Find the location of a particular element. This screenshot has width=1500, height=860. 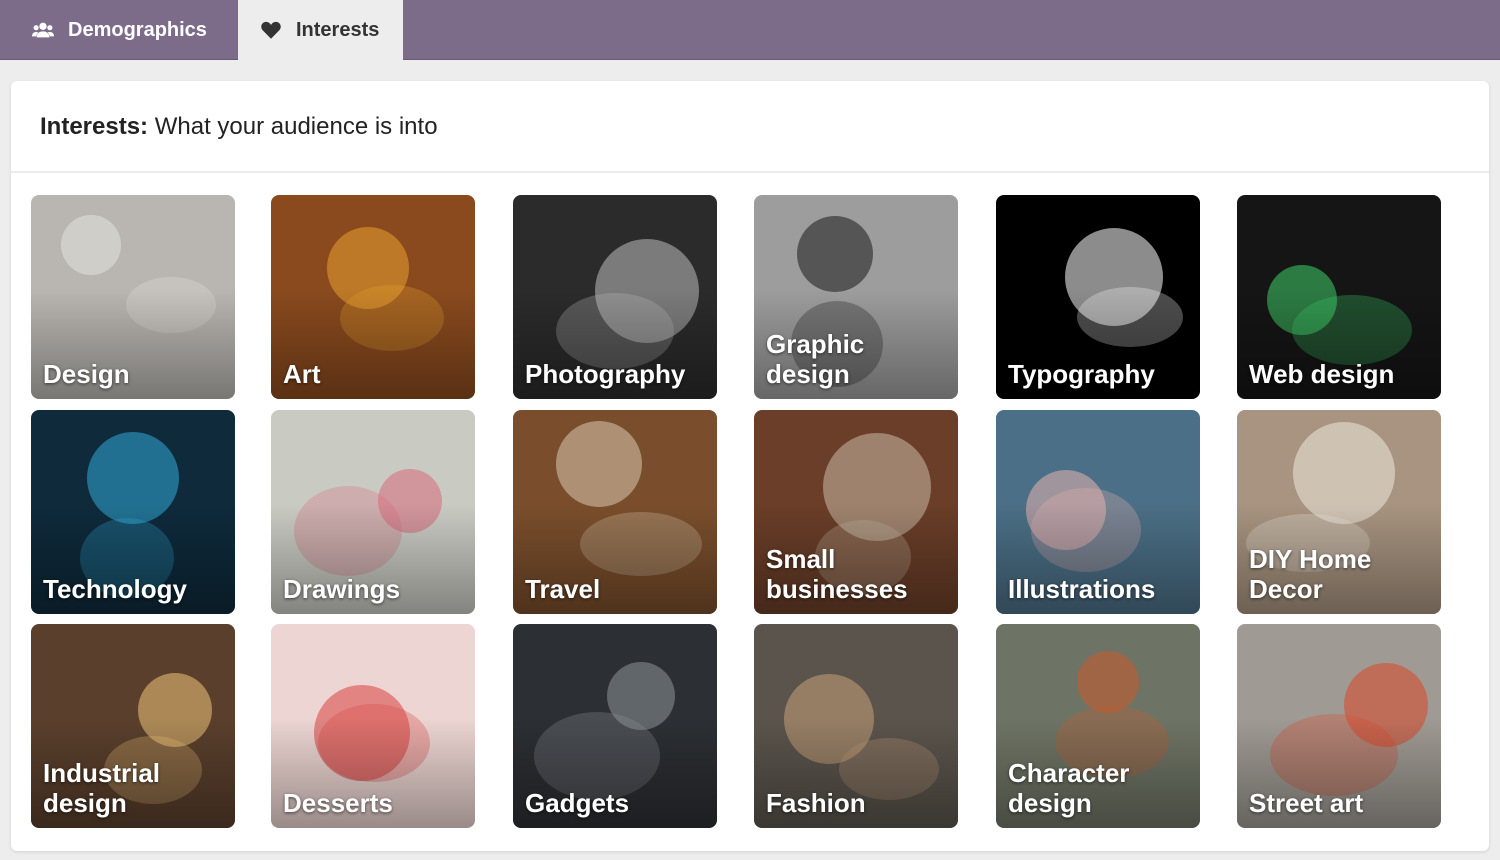

interest-tile-photography: Photography is located at coordinates (615, 297).